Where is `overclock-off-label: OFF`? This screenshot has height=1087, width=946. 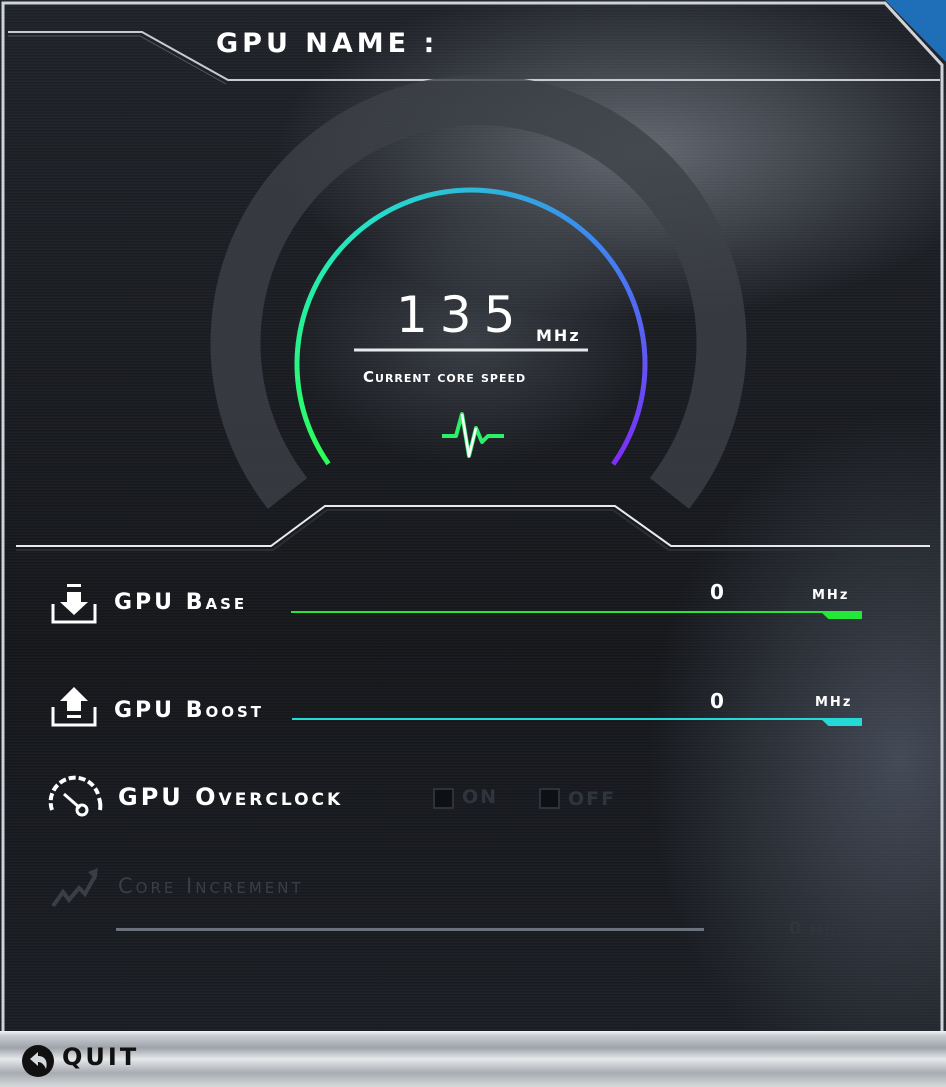 overclock-off-label: OFF is located at coordinates (592, 799).